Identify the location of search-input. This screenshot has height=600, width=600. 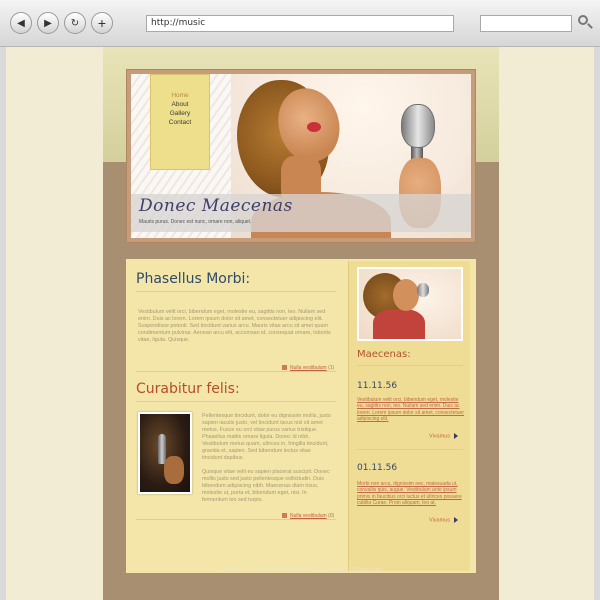
(526, 23).